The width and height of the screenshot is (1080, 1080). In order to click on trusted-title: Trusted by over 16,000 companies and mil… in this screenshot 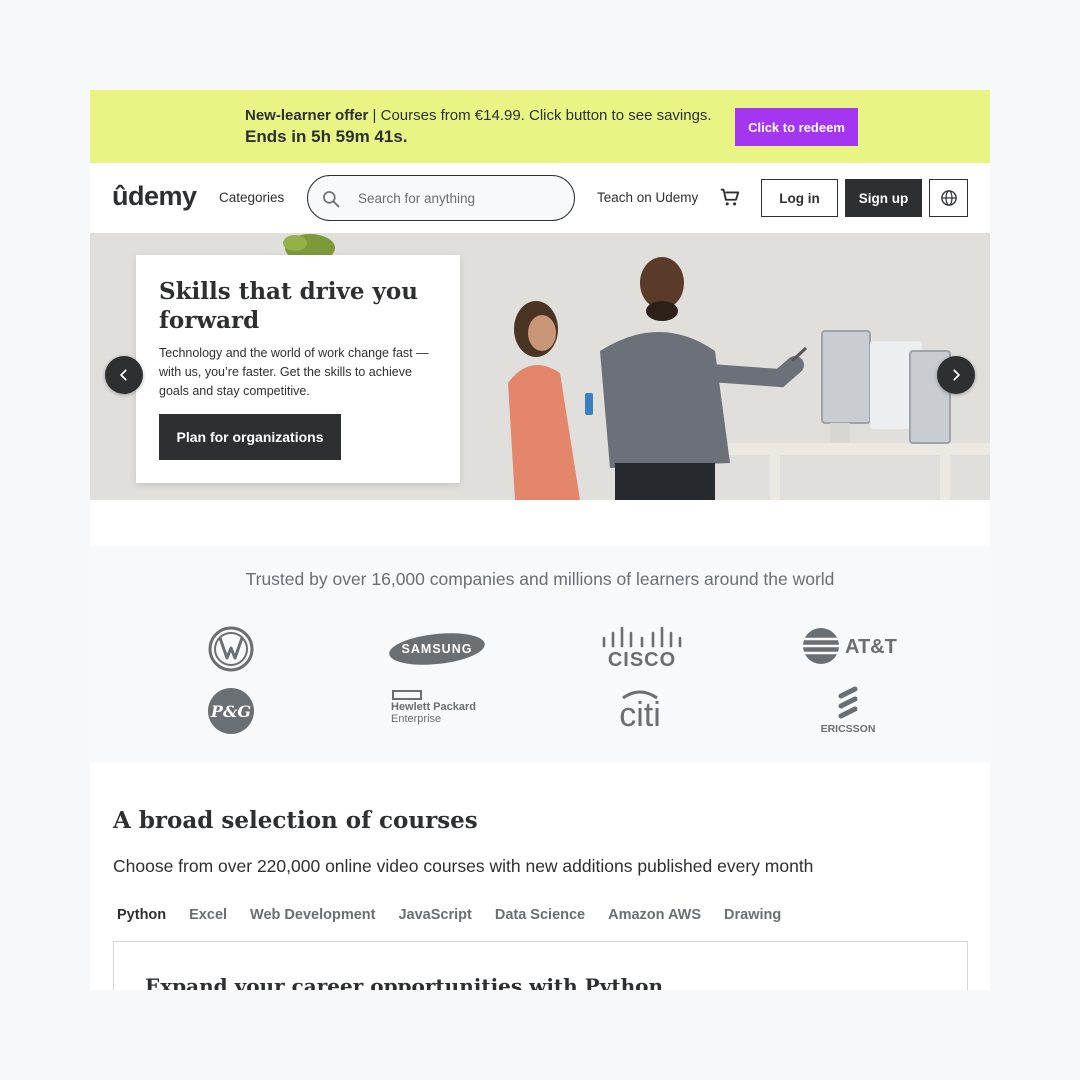, I will do `click(540, 579)`.